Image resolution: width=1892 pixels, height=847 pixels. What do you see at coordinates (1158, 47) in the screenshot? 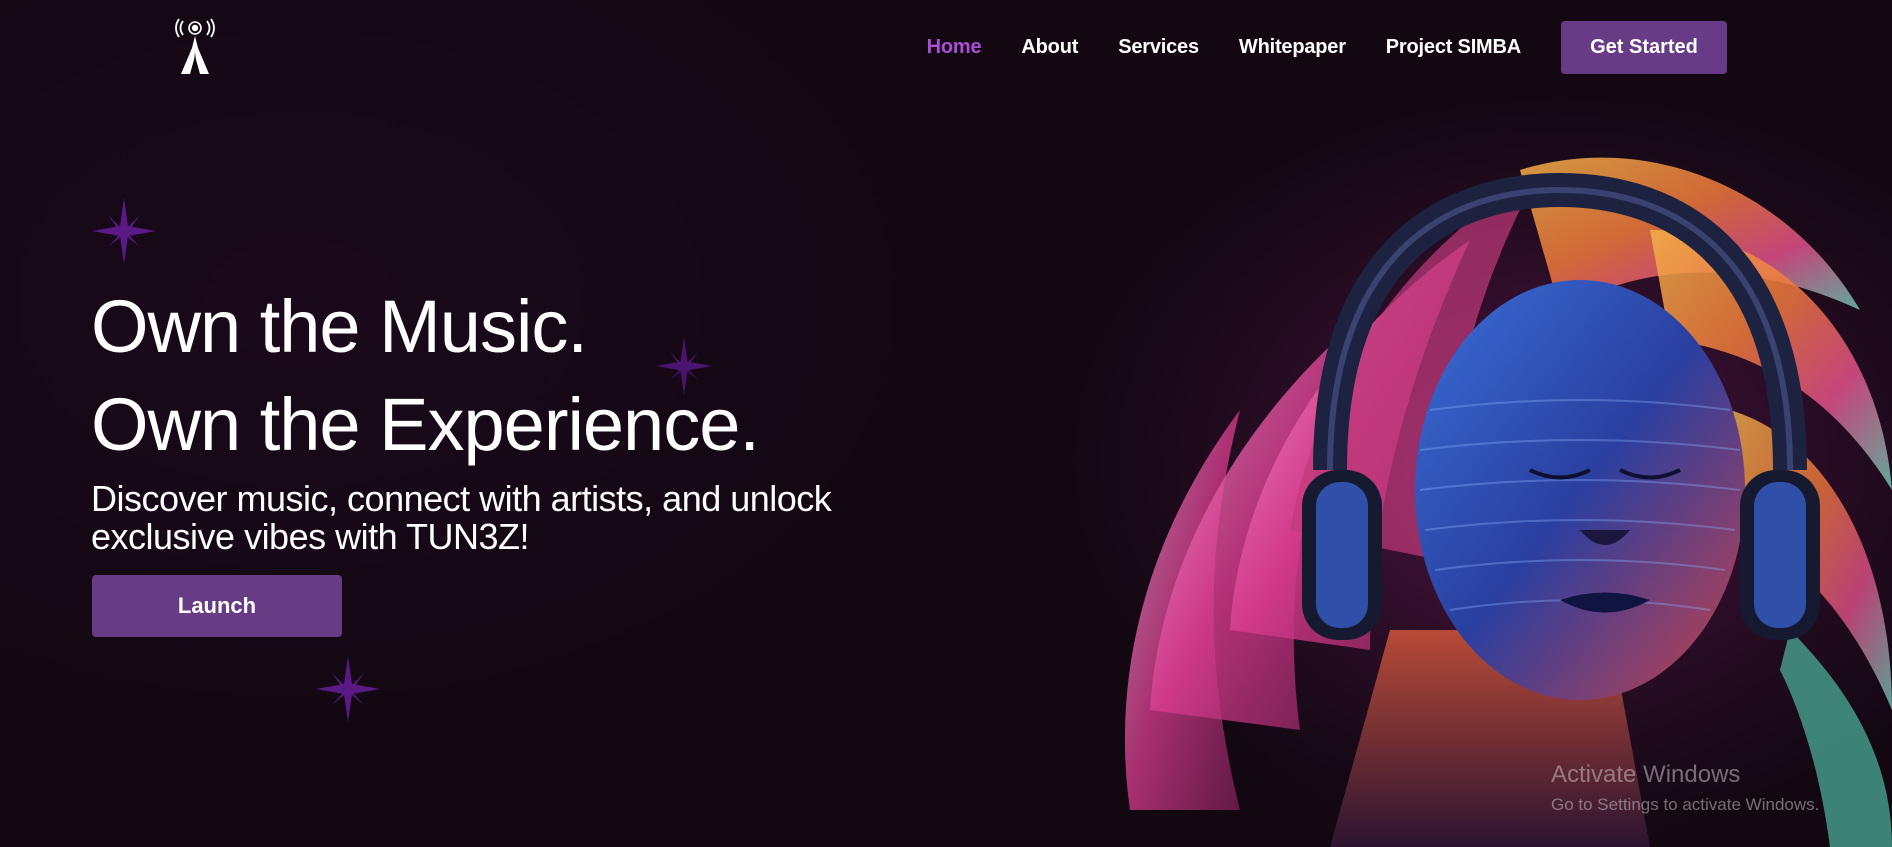
I see `nav-link-services: Services` at bounding box center [1158, 47].